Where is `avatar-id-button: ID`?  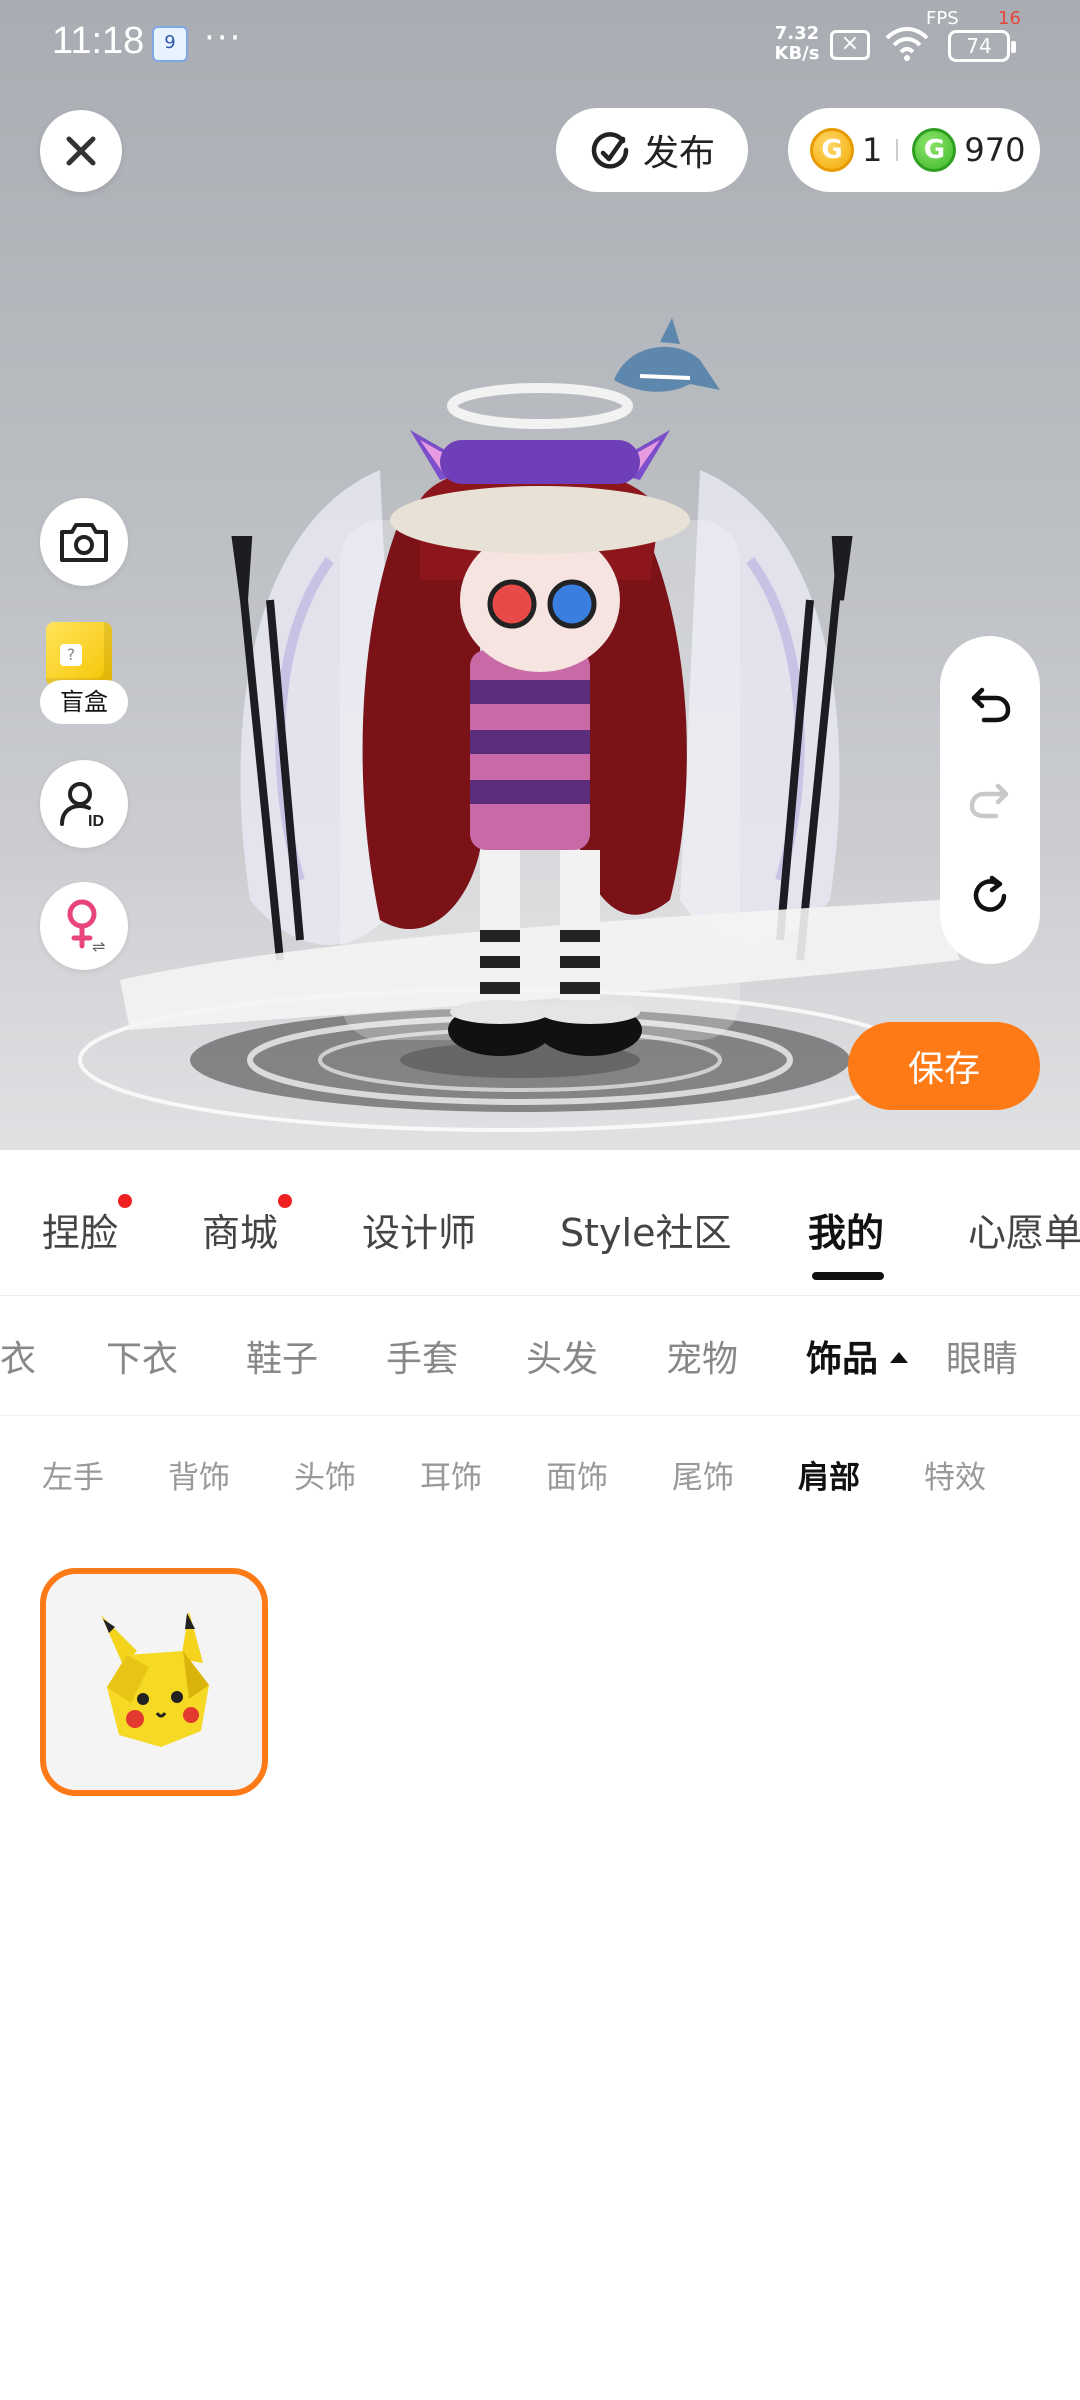
avatar-id-button: ID is located at coordinates (84, 804).